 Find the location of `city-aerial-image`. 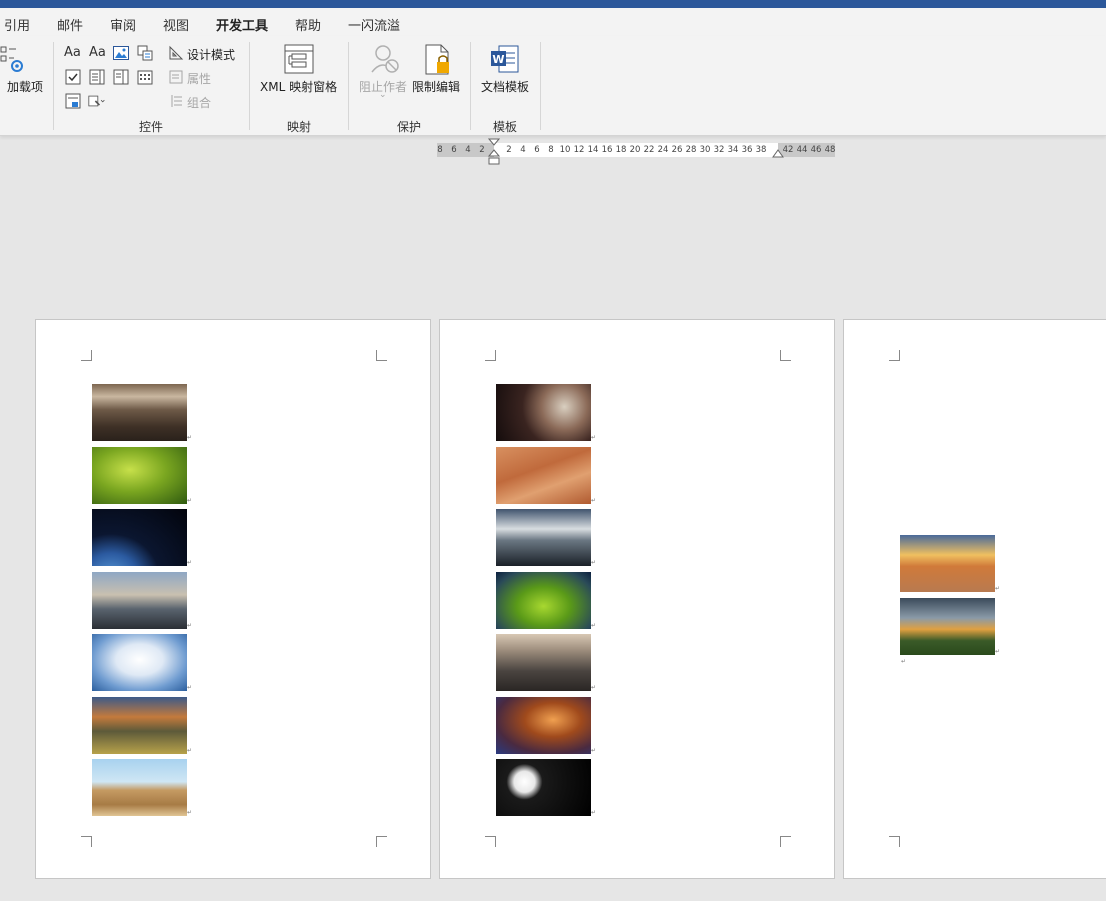

city-aerial-image is located at coordinates (543, 662).